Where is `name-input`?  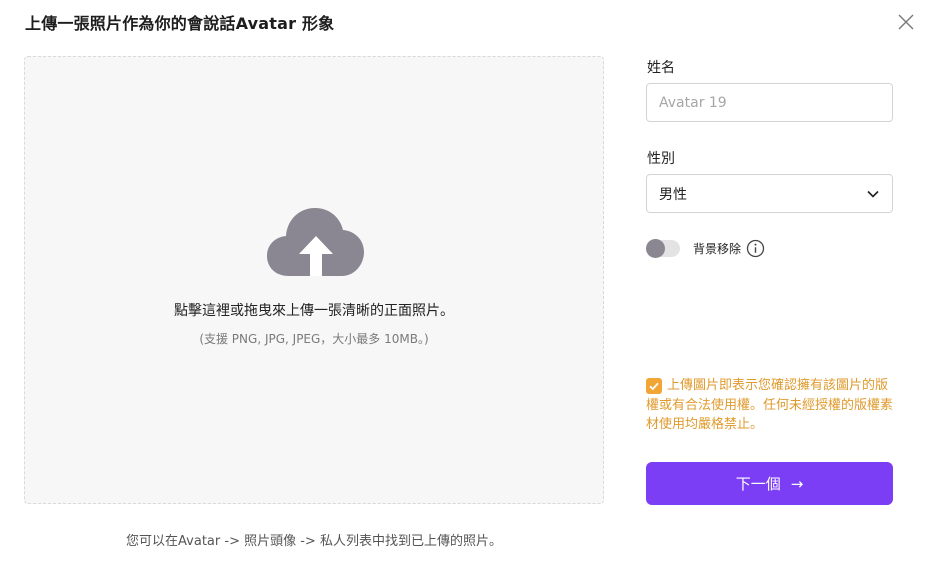 name-input is located at coordinates (769, 102).